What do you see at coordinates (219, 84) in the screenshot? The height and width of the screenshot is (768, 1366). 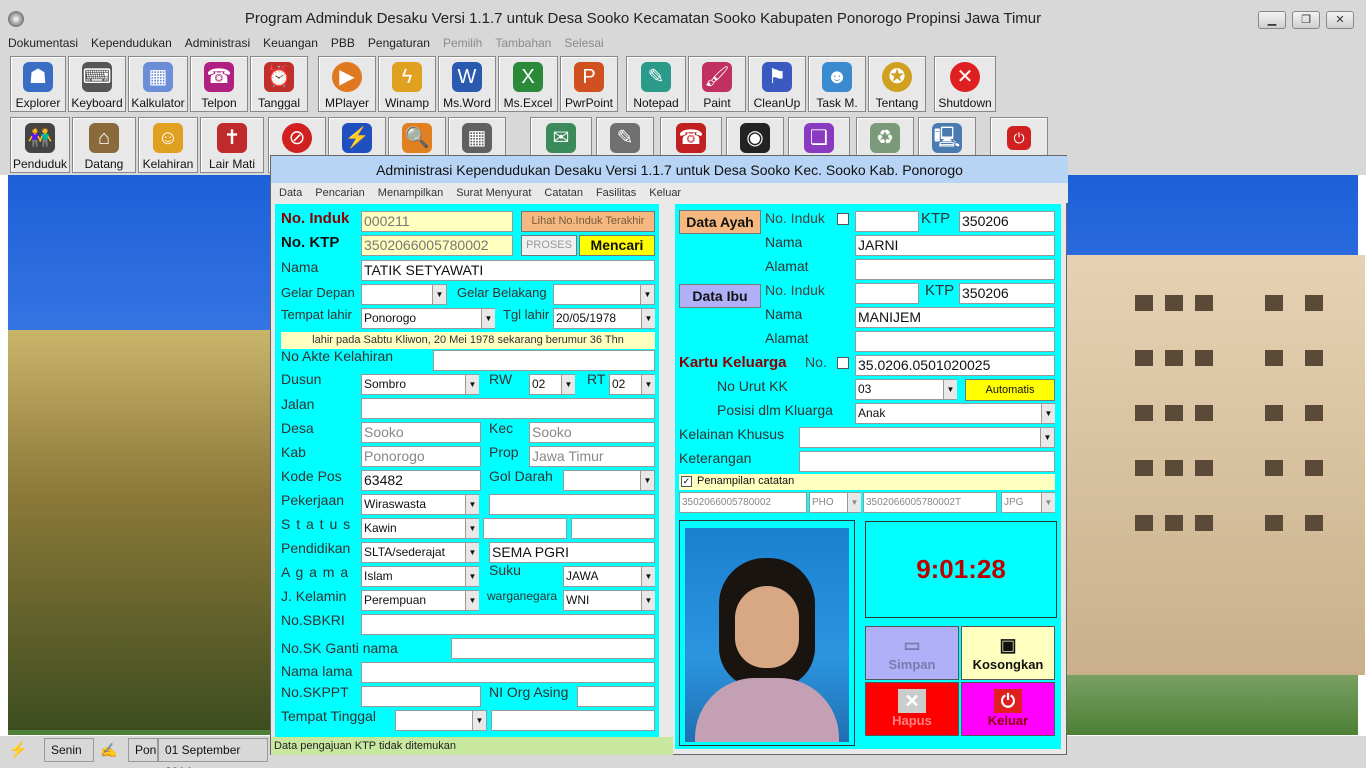 I see `telpon-button: ☎ Telpon` at bounding box center [219, 84].